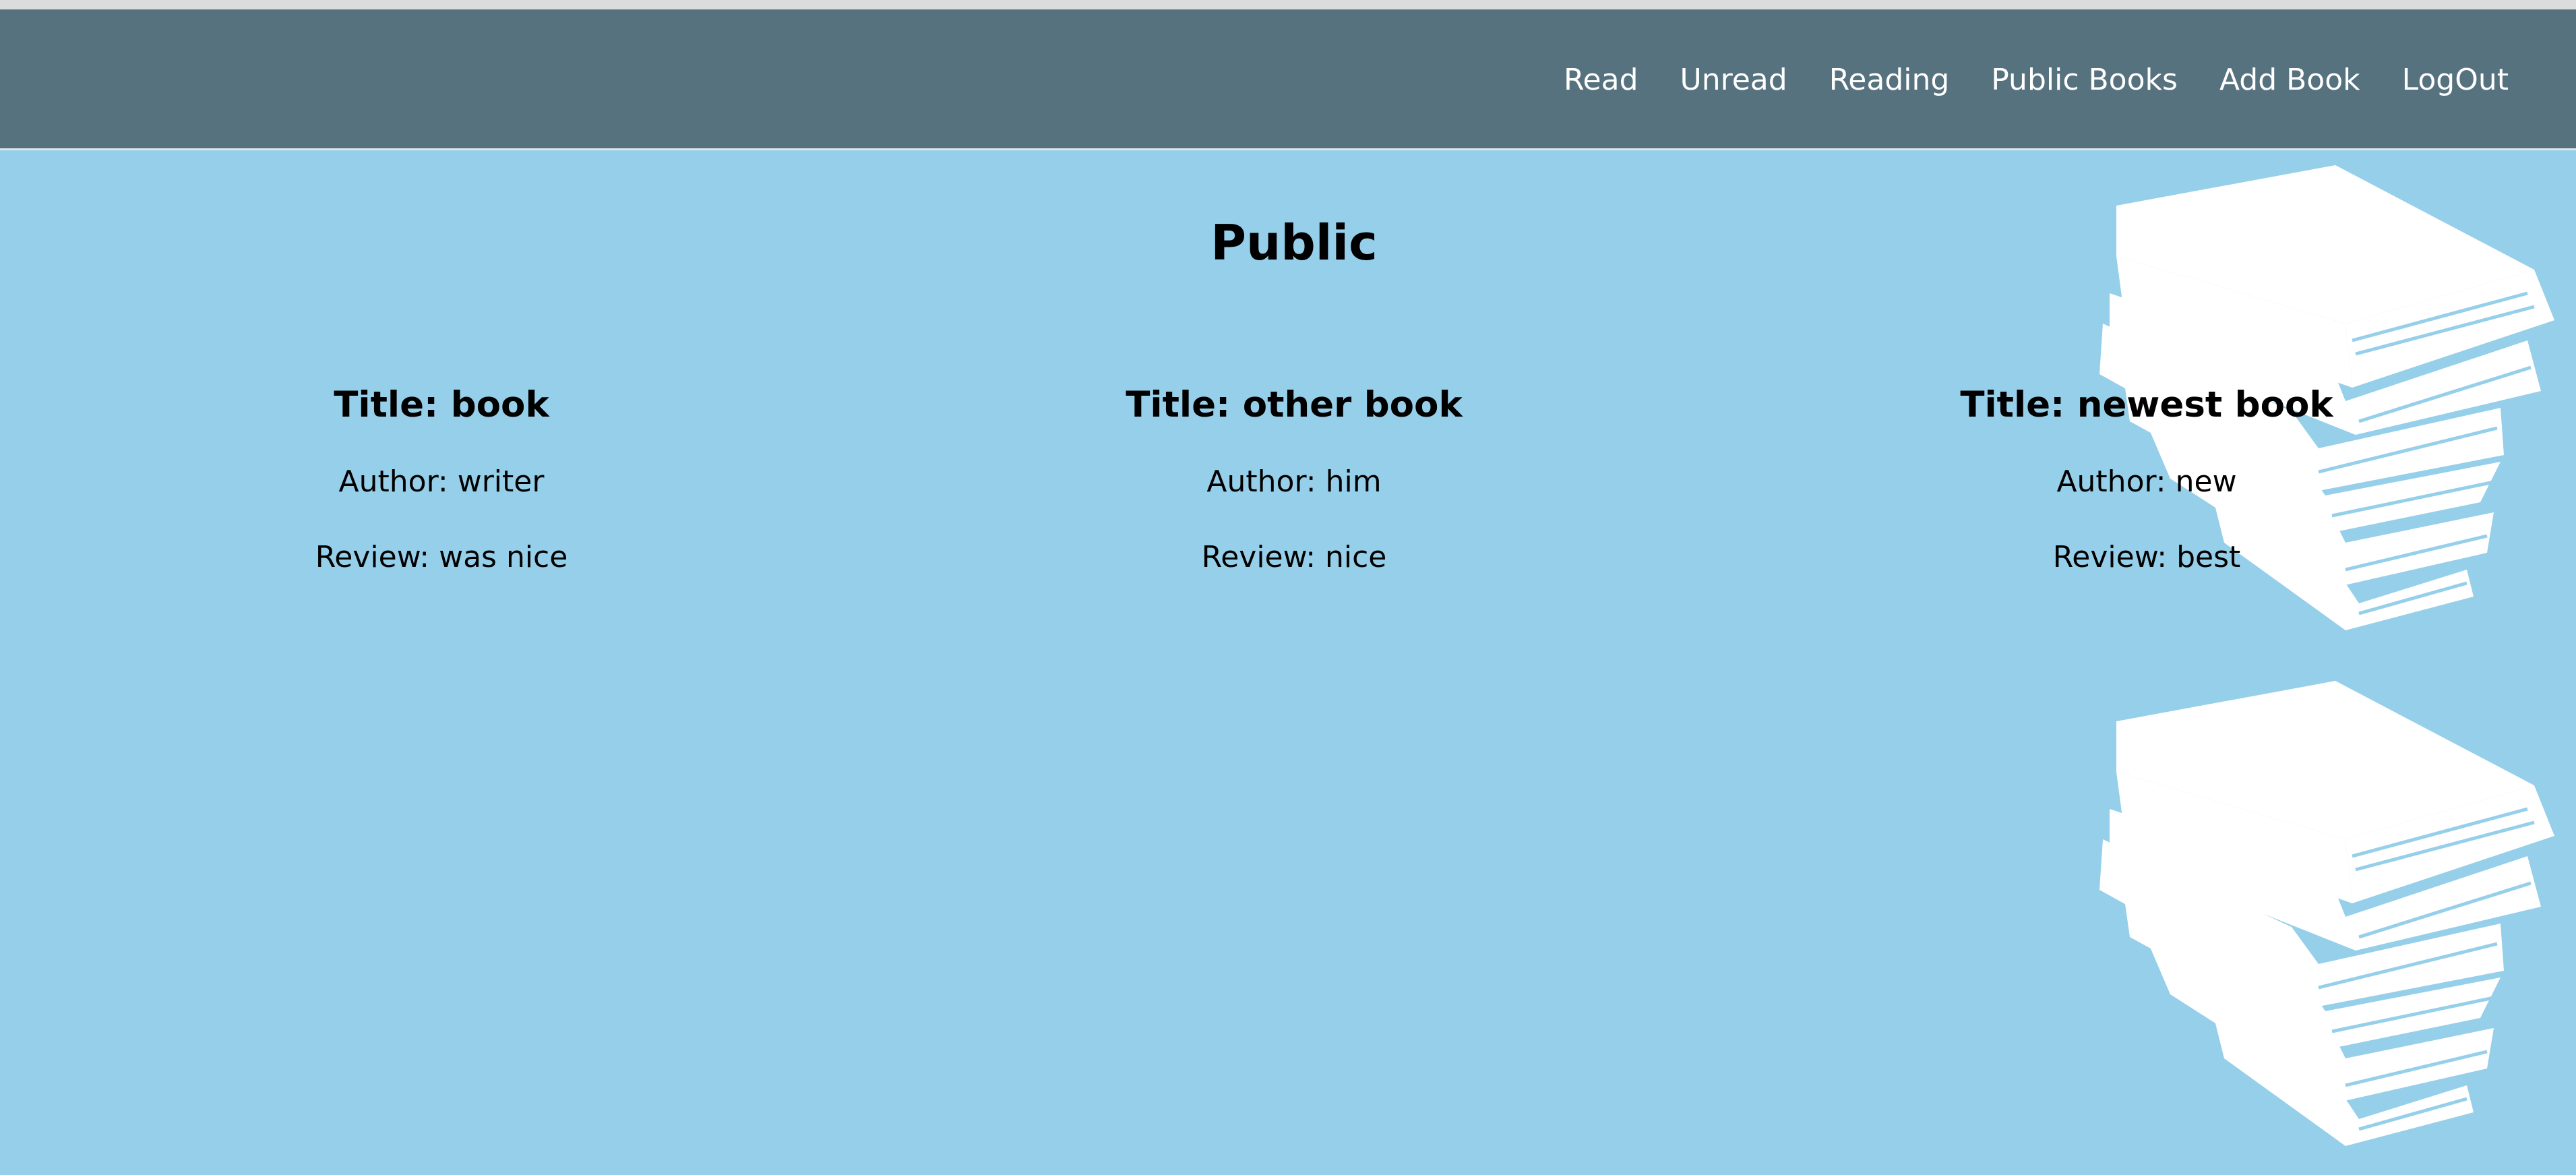 This screenshot has width=2576, height=1175. I want to click on book-author: Author: new, so click(2147, 481).